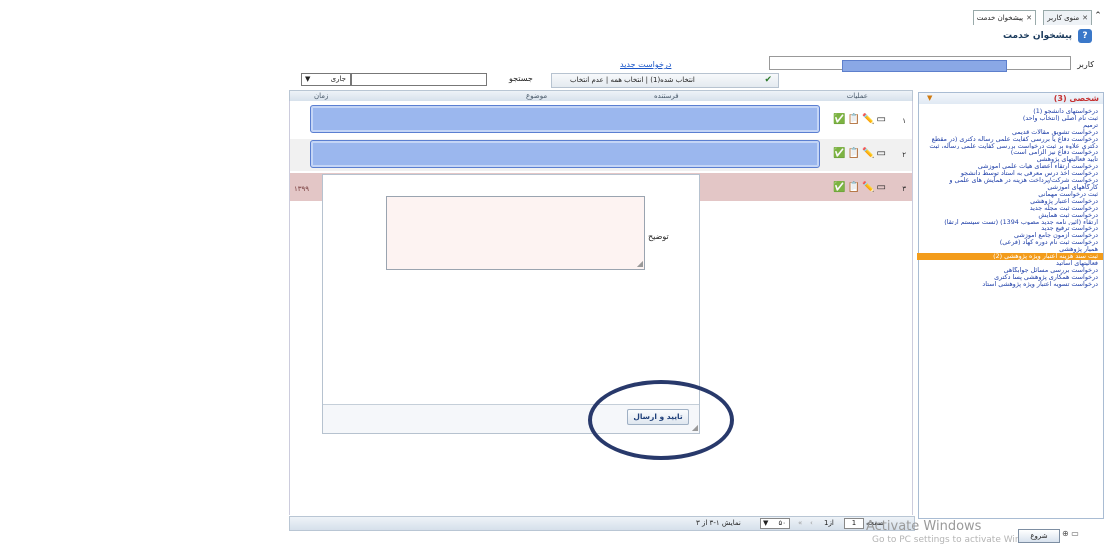 Image resolution: width=1106 pixels, height=545 pixels. Describe the element at coordinates (1076, 98) in the screenshot. I see `cartable-title: شخصی (3)` at that location.